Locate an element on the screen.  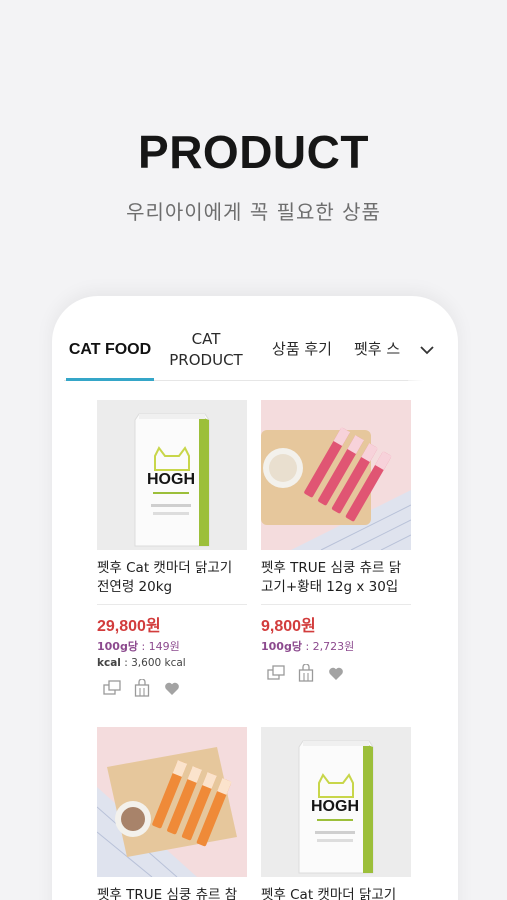
chevron-down-icon is located at coordinates (427, 349).